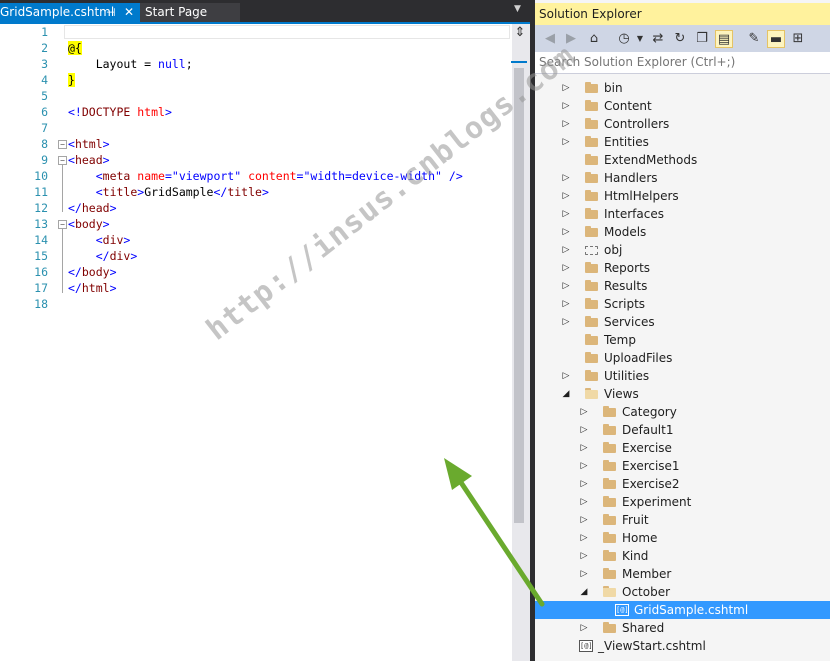 This screenshot has height=661, width=830. I want to click on tree-item-utilities: ▷ Utilities, so click(682, 376).